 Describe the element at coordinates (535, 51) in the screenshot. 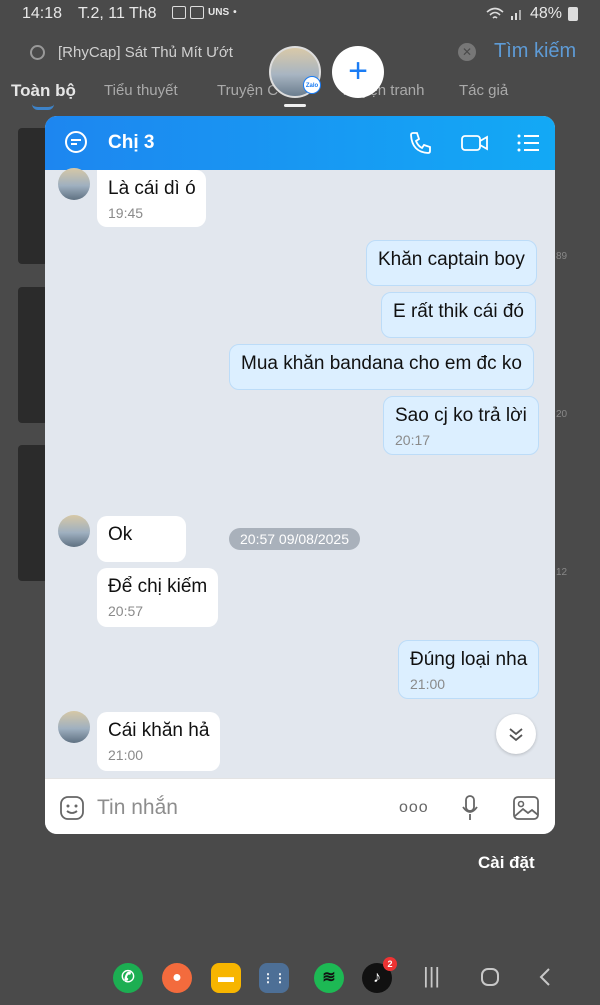

I see `background-search-button: Tìm kiếm` at that location.